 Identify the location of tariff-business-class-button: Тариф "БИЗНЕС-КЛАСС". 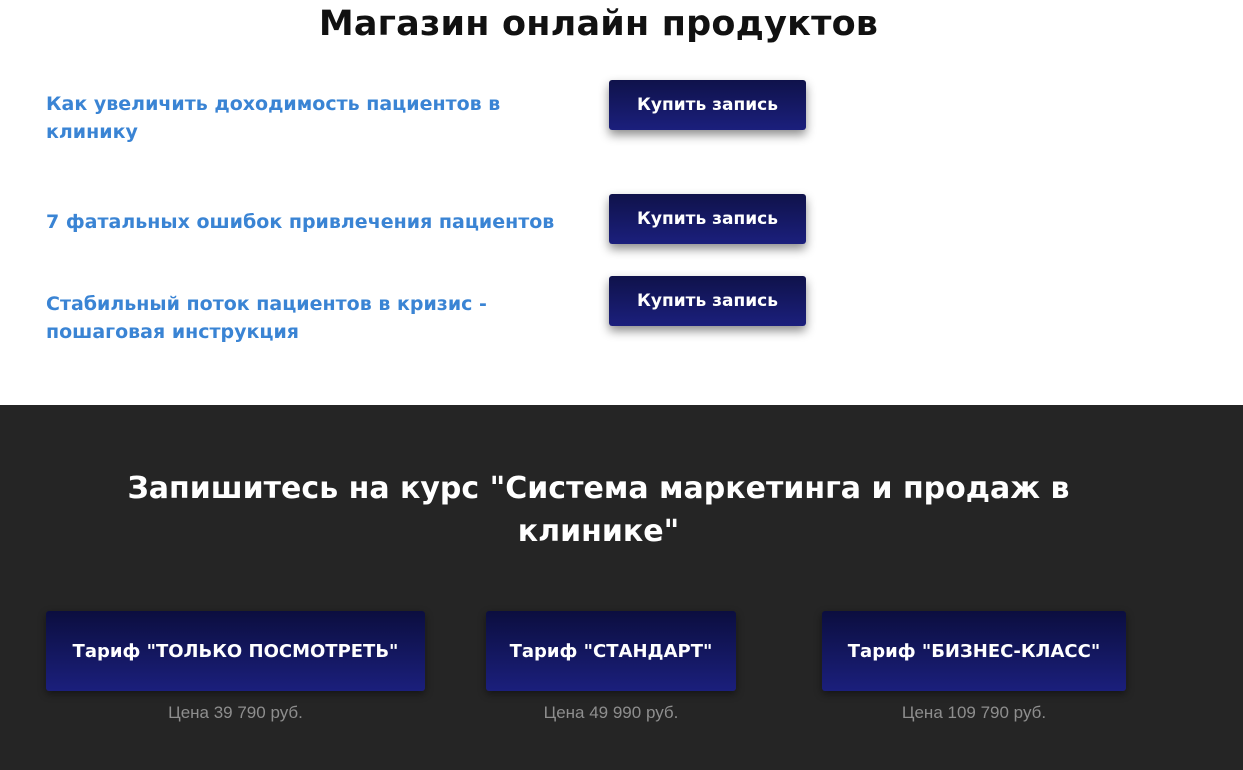
(974, 651).